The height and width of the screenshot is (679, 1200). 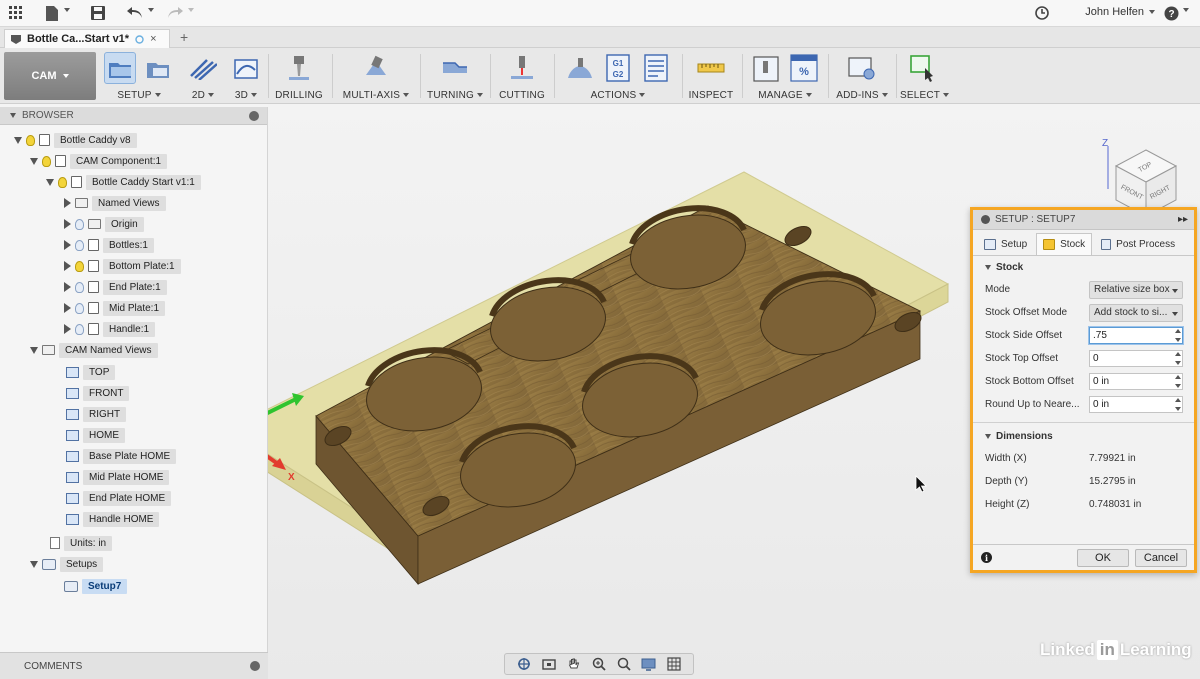 What do you see at coordinates (254, 116) in the screenshot?
I see `browser-options-icon` at bounding box center [254, 116].